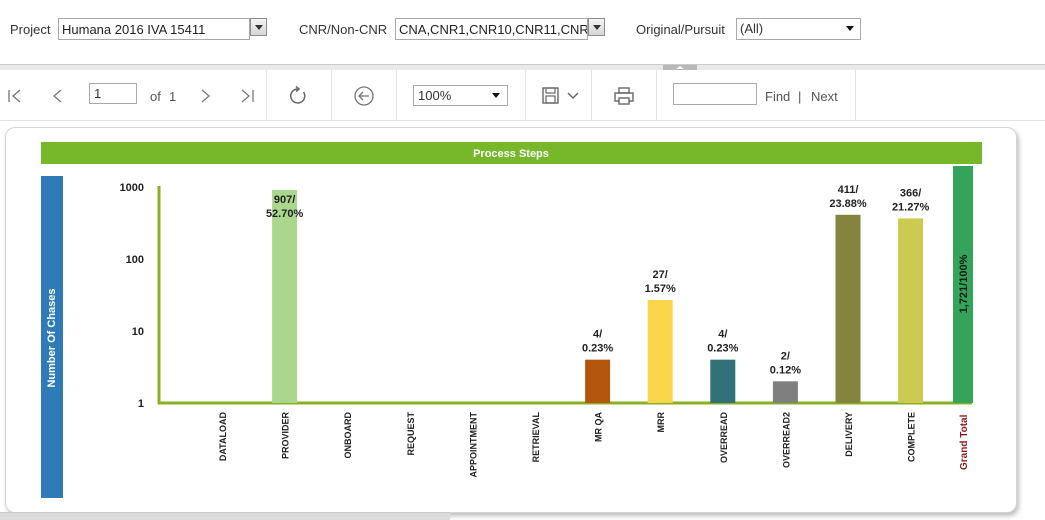 The height and width of the screenshot is (520, 1045). What do you see at coordinates (491, 29) in the screenshot?
I see `cnr-field: CNA,CNR1,CNR10,CNR11,CNR1` at bounding box center [491, 29].